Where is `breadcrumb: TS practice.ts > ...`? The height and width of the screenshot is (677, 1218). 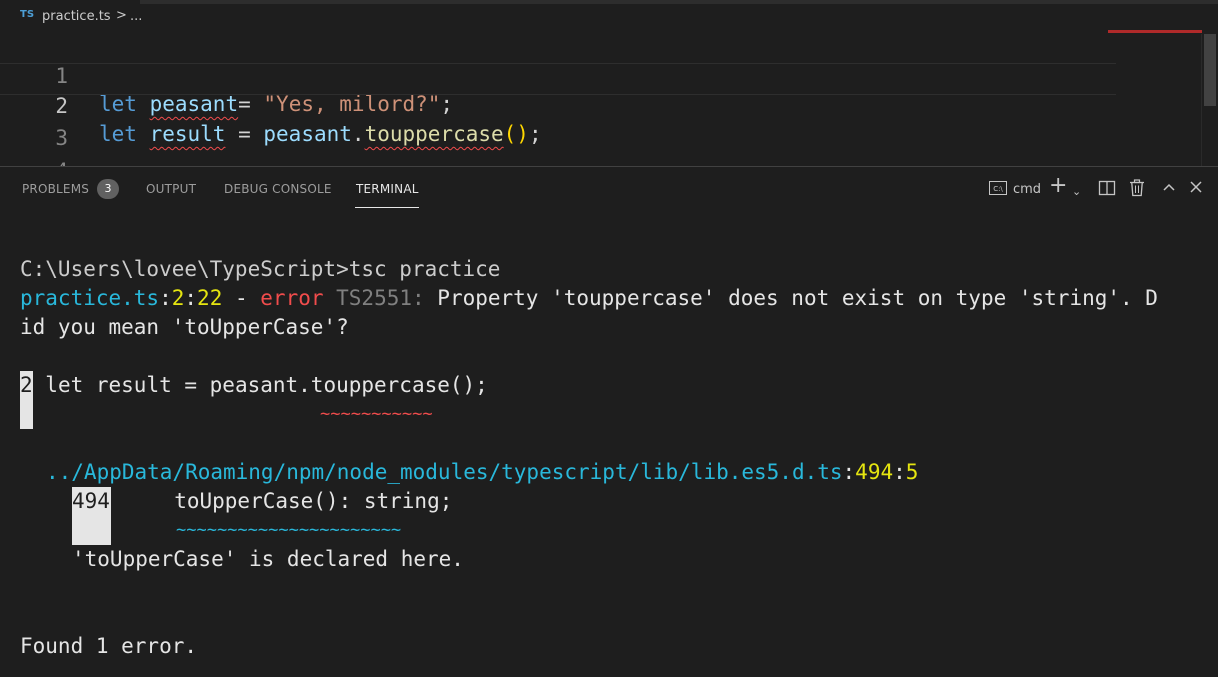
breadcrumb: TS practice.ts > ... is located at coordinates (609, 17).